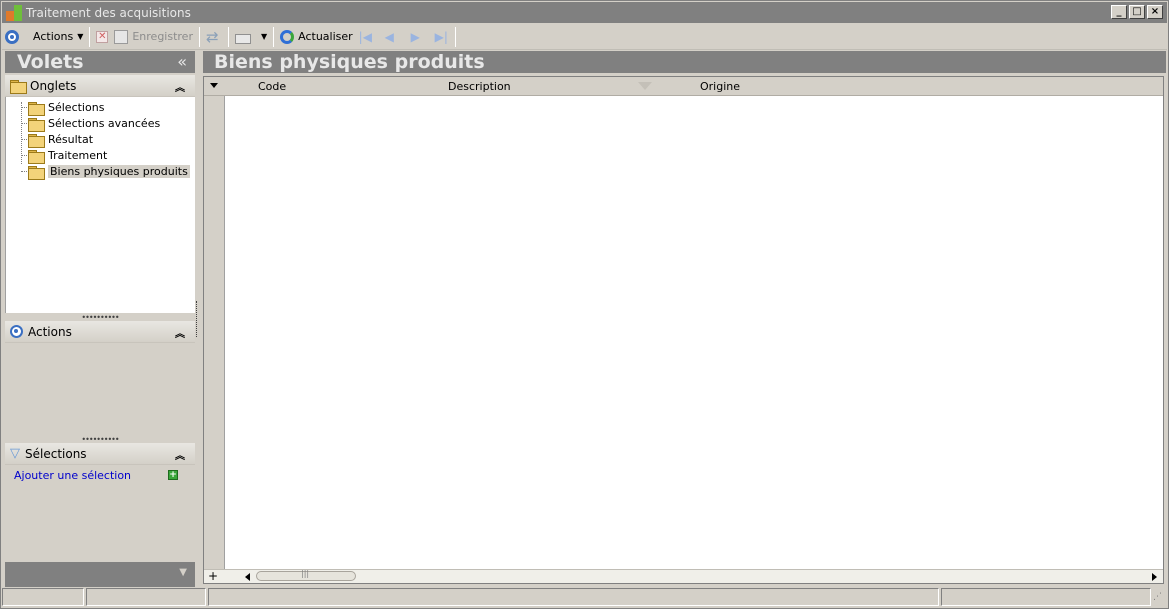 The height and width of the screenshot is (609, 1169). What do you see at coordinates (104, 123) in the screenshot?
I see `tree-item-label: Sélections avancées` at bounding box center [104, 123].